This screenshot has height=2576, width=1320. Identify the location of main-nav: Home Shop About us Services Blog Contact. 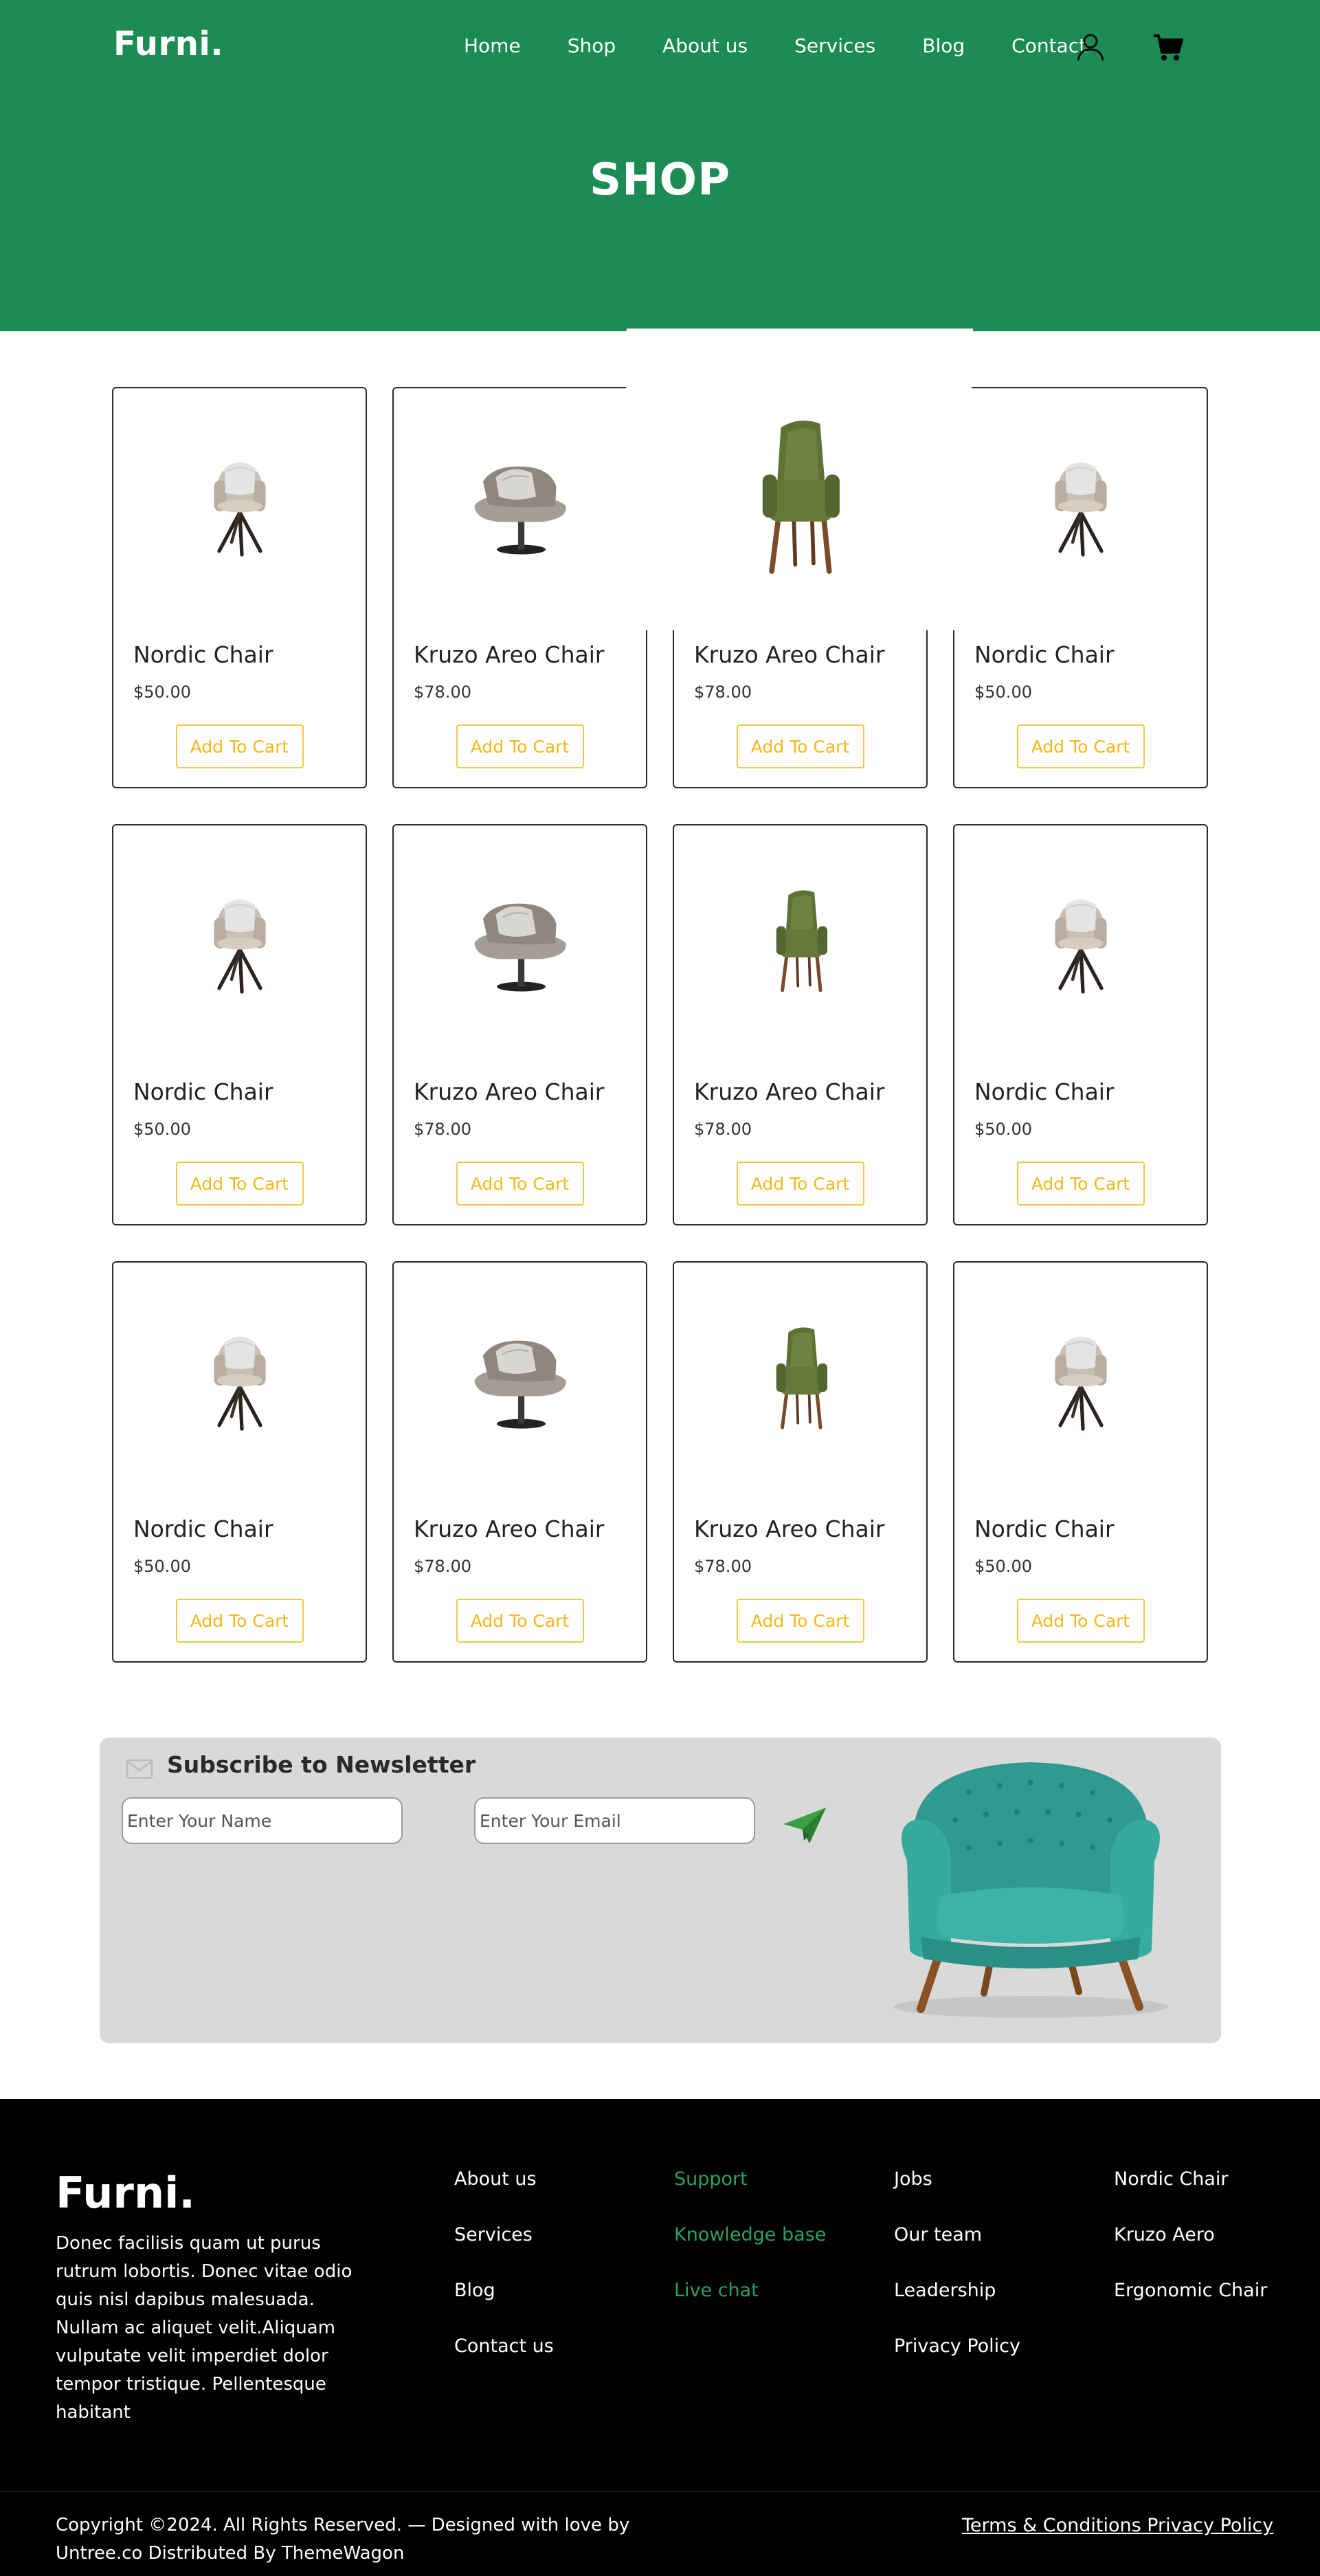
(798, 45).